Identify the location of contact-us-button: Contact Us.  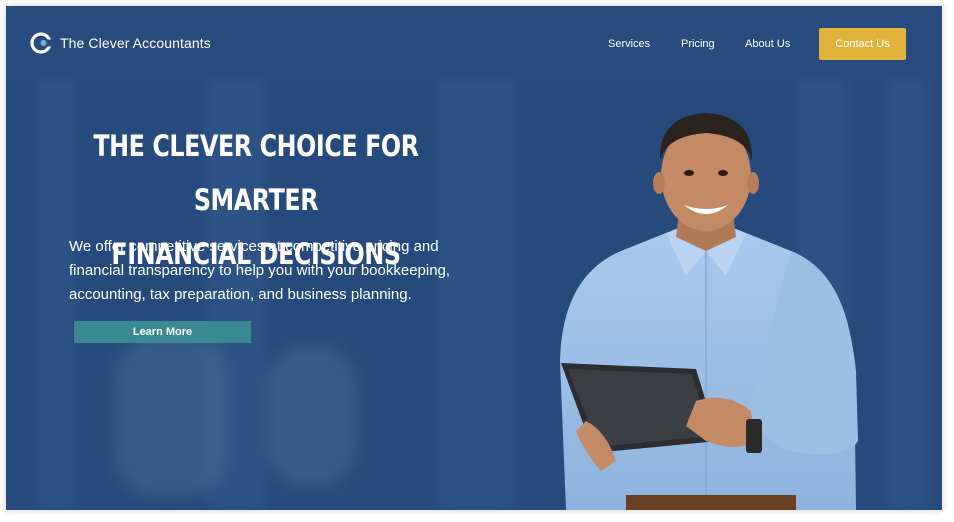
(862, 44).